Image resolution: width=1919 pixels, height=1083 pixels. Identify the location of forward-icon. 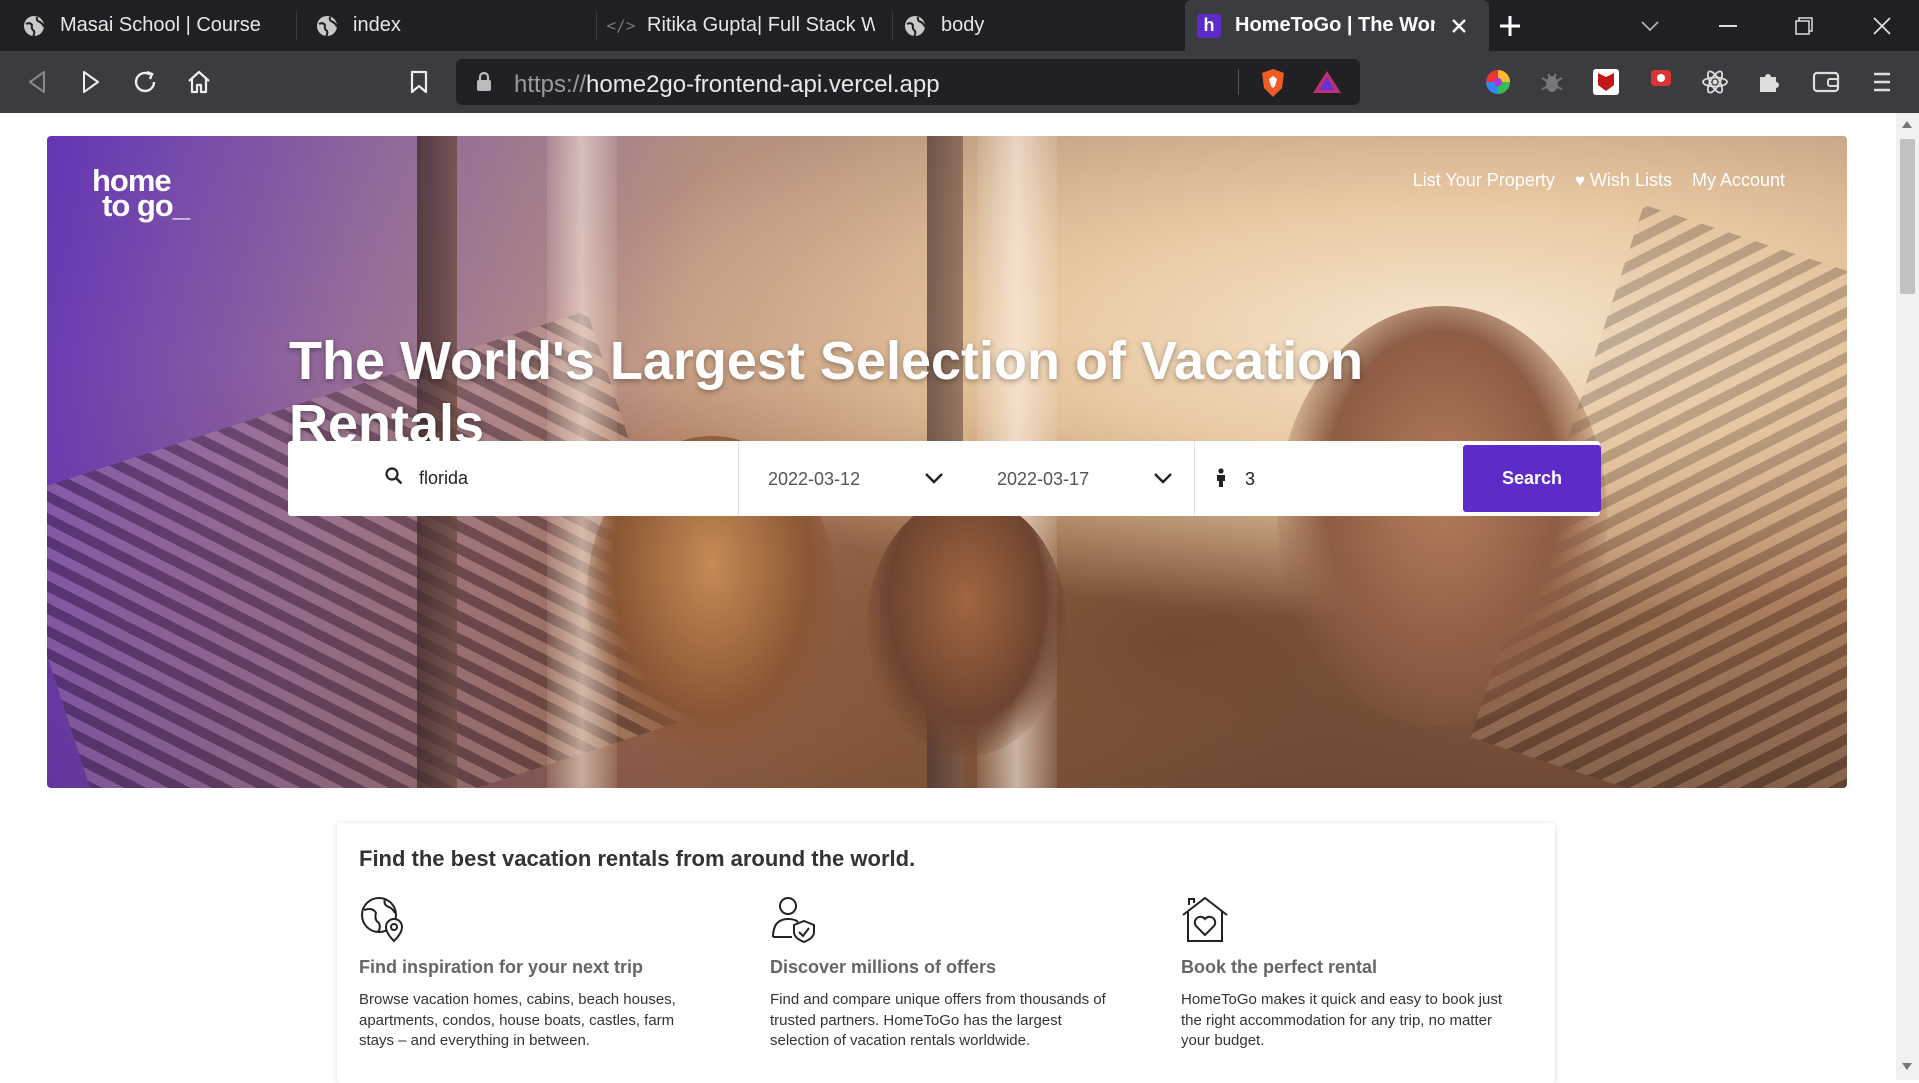
(91, 82).